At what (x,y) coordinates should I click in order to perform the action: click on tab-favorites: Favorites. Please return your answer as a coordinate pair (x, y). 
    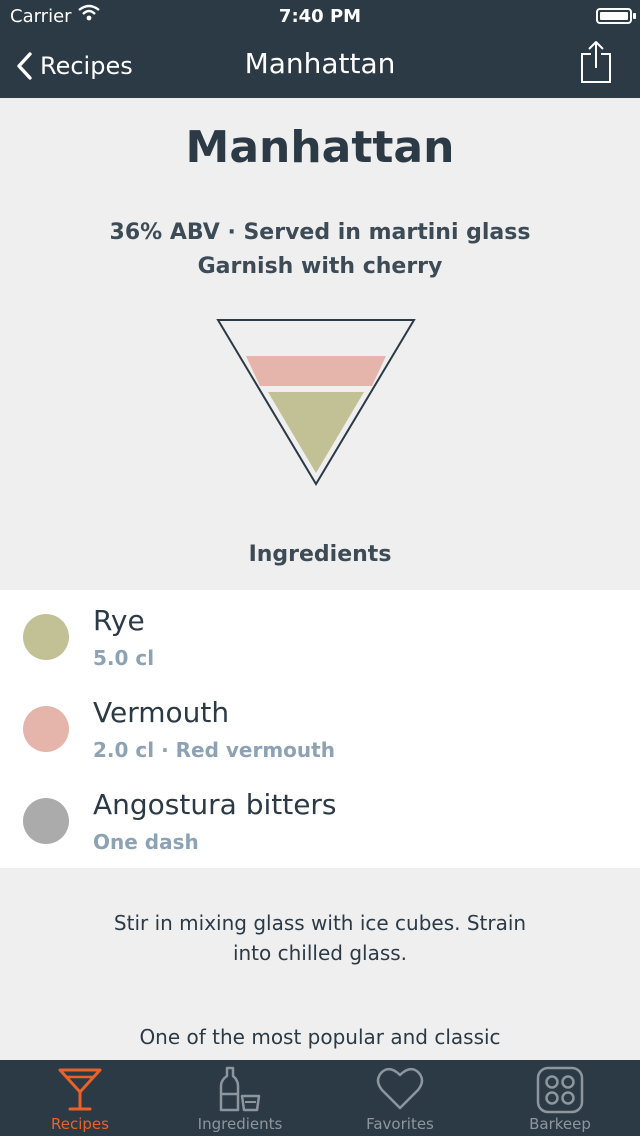
    Looking at the image, I should click on (400, 1098).